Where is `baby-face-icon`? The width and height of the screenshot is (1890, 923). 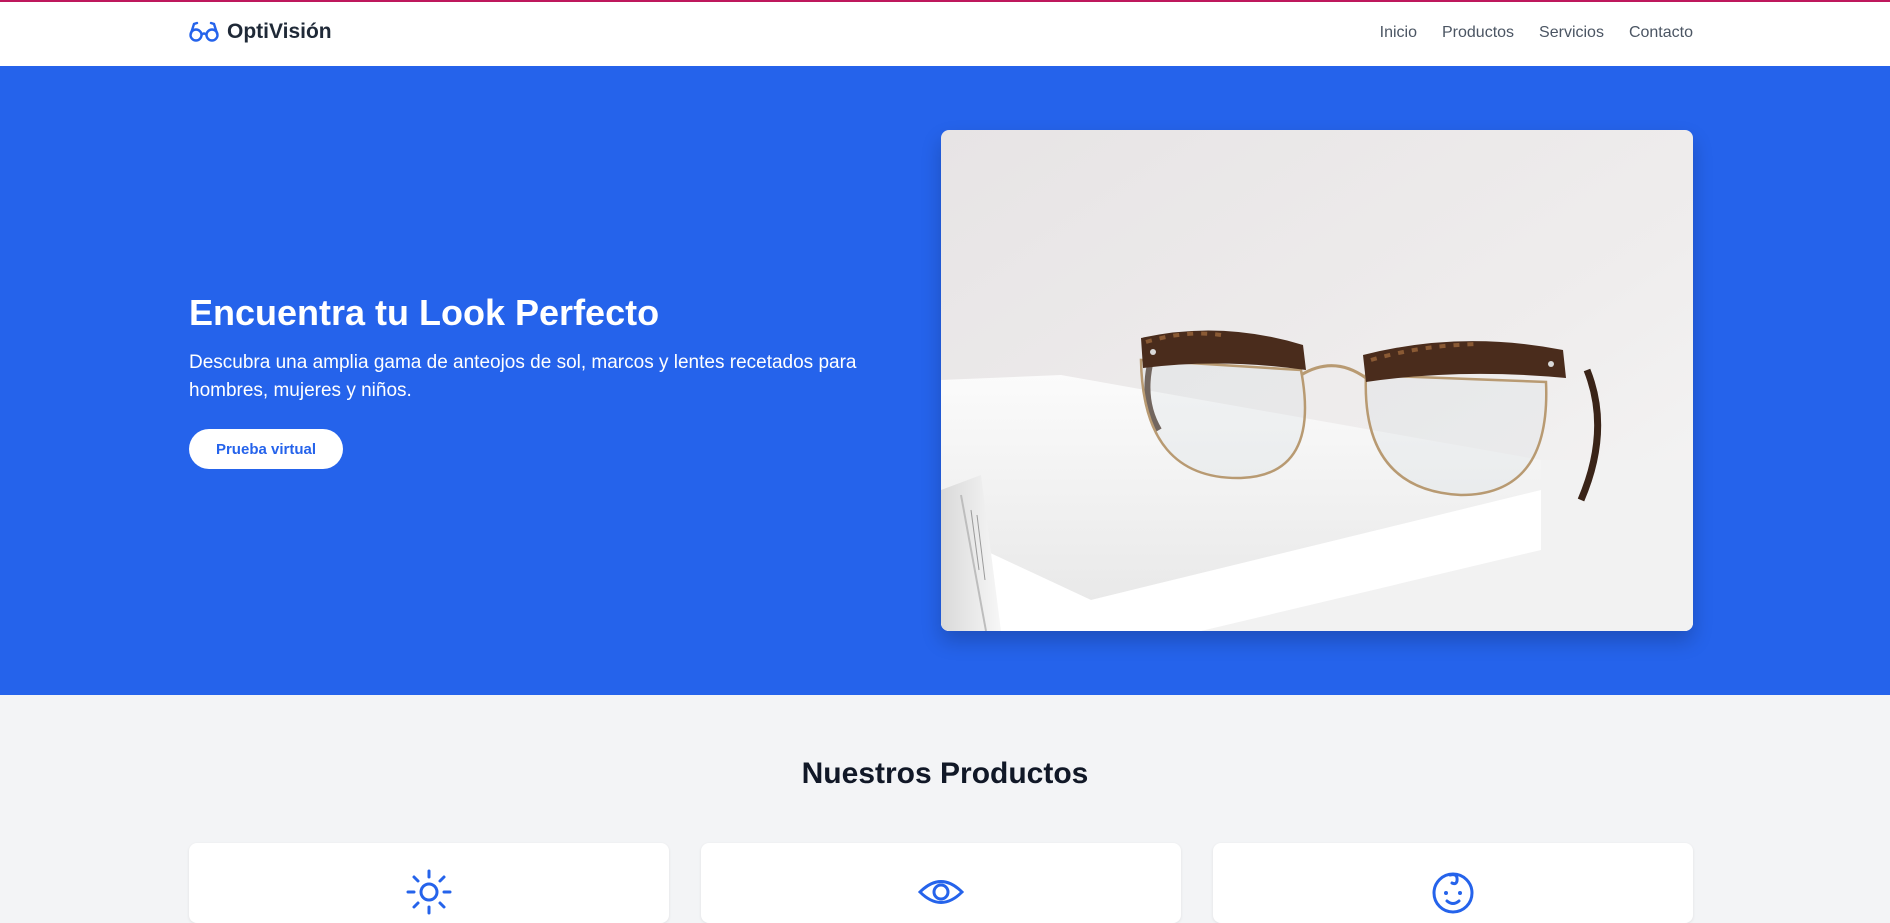
baby-face-icon is located at coordinates (1453, 893).